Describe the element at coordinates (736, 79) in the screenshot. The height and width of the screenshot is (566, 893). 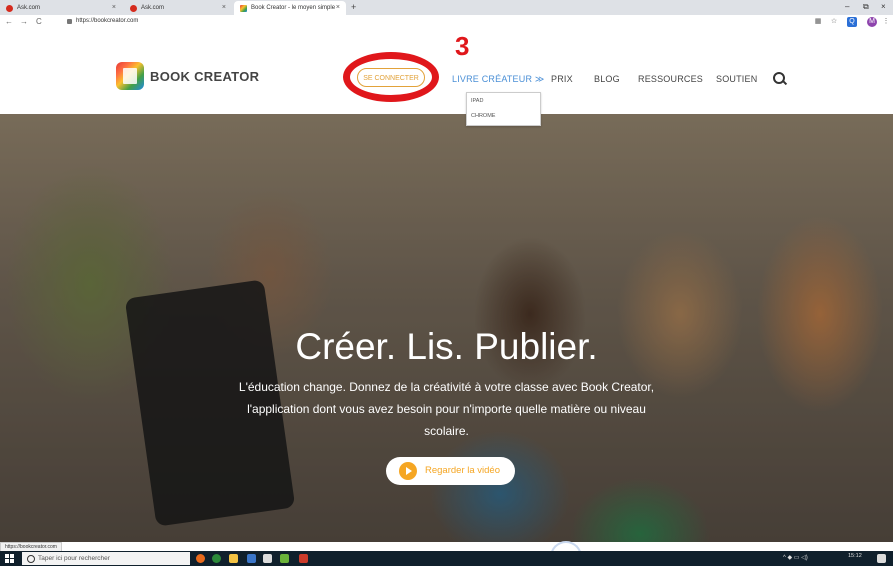
I see `nav-soutien: SOUTIEN` at that location.